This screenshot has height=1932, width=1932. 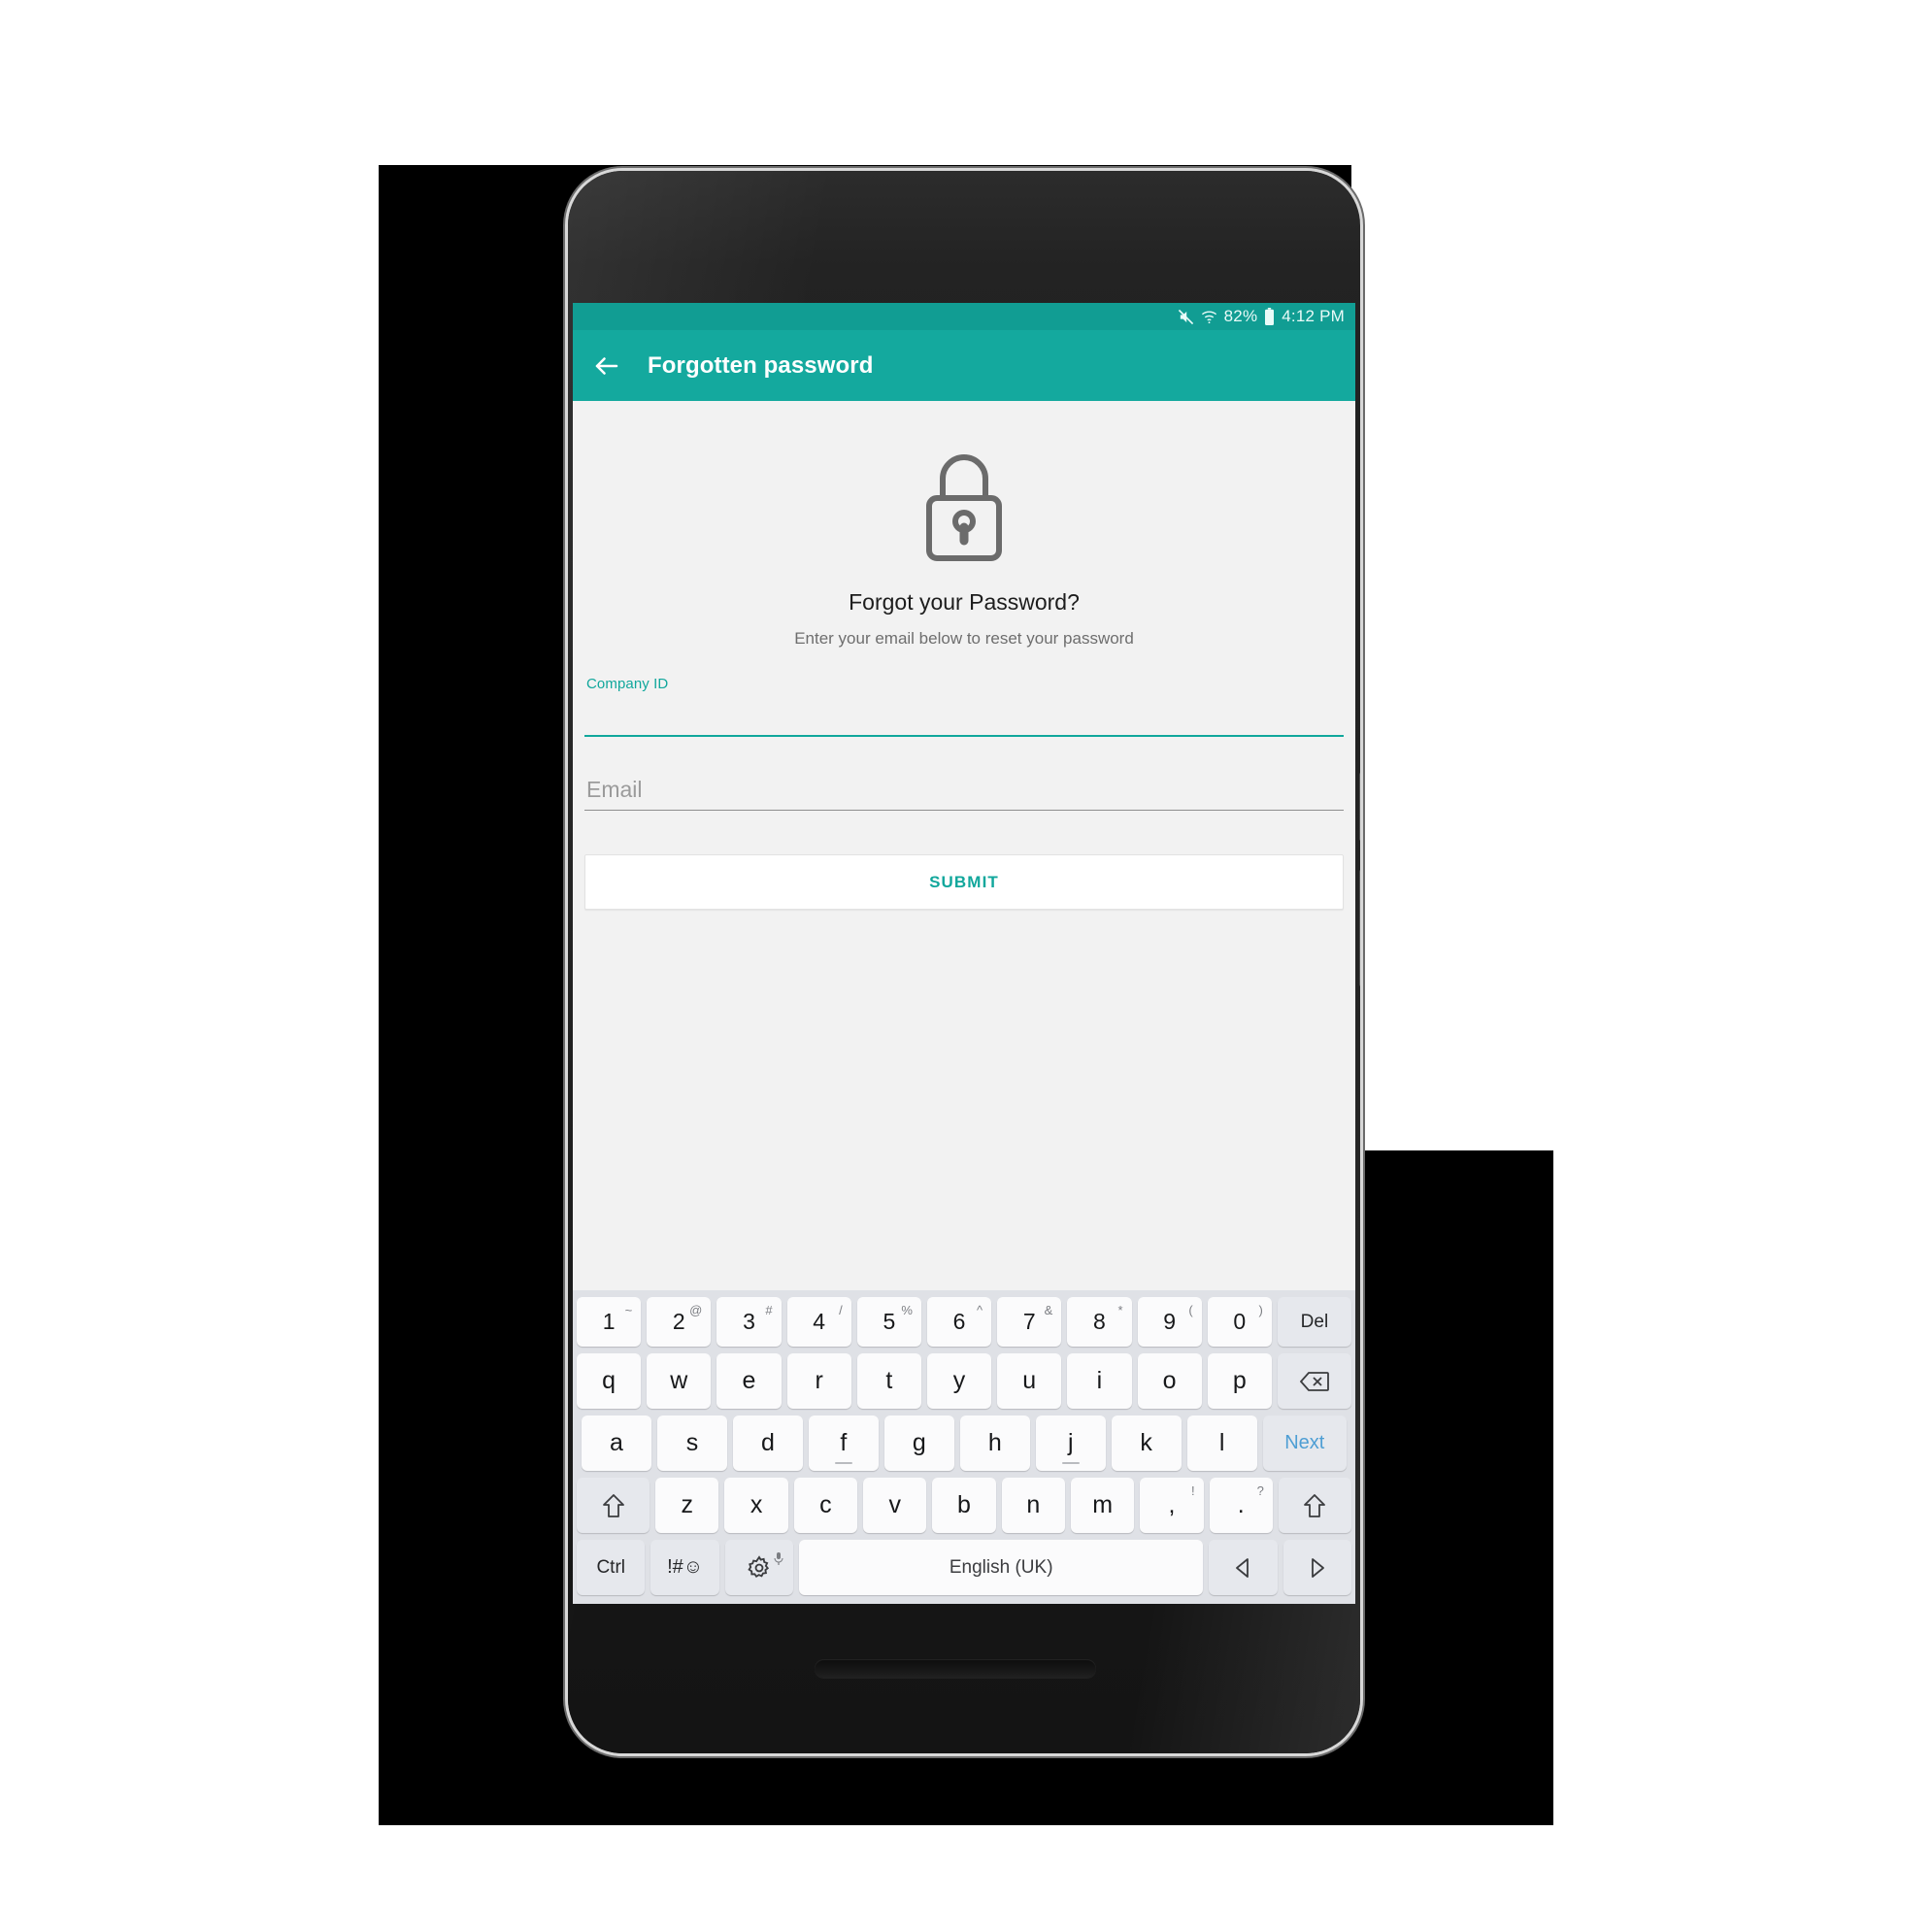 What do you see at coordinates (825, 1505) in the screenshot?
I see `key-c: c` at bounding box center [825, 1505].